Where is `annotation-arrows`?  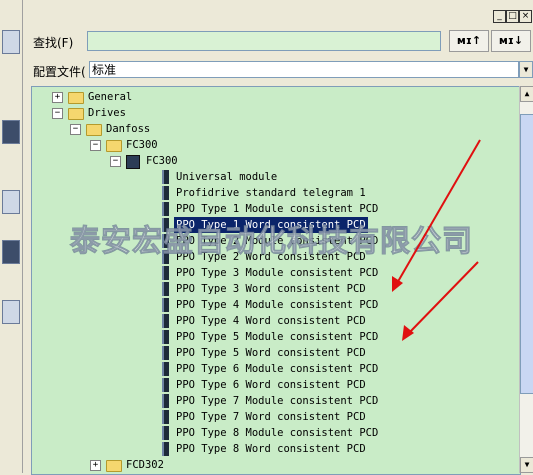 annotation-arrows is located at coordinates (436, 240).